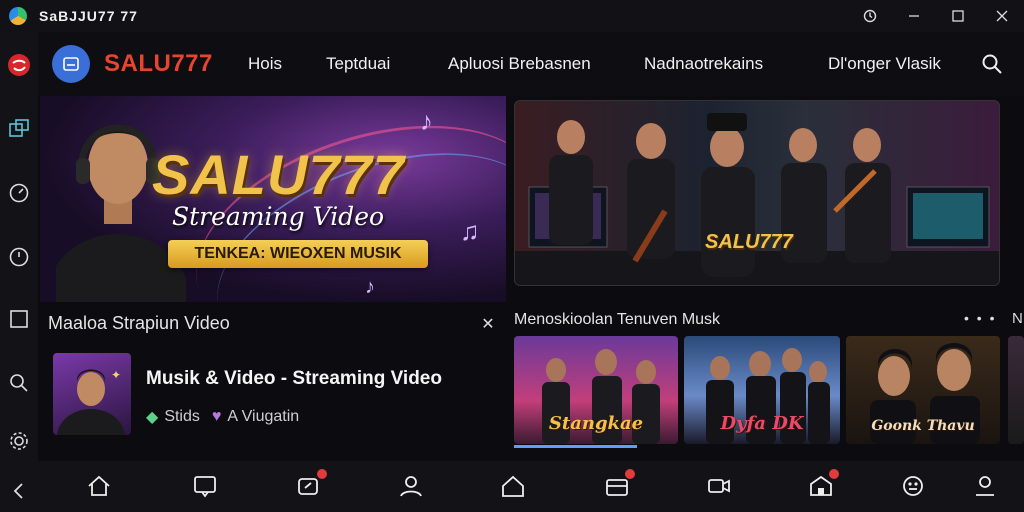 Image resolution: width=1024 pixels, height=512 pixels. What do you see at coordinates (703, 64) in the screenshot?
I see `nav-item-4: Nadnaotrekains` at bounding box center [703, 64].